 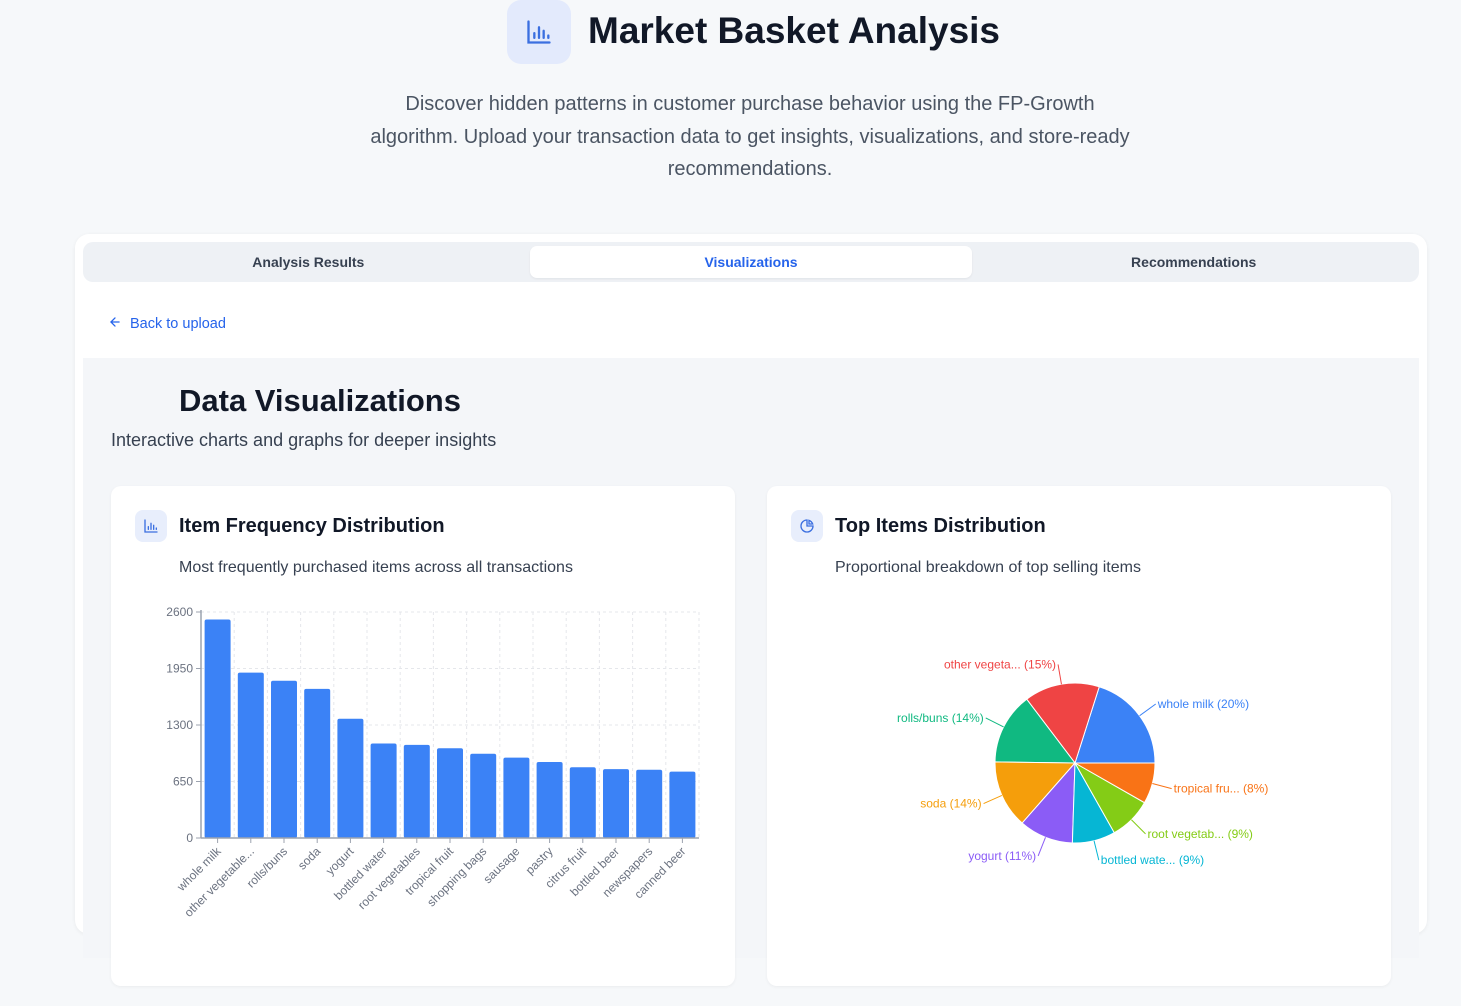 I want to click on back-to-upload-link: Back to upload, so click(x=167, y=324).